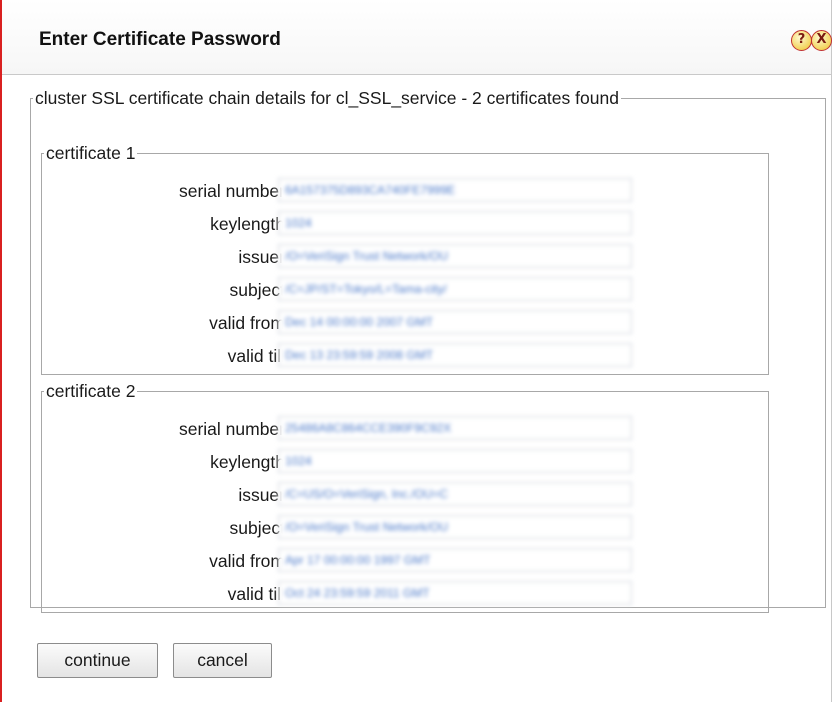 The width and height of the screenshot is (833, 702). Describe the element at coordinates (801, 40) in the screenshot. I see `help-icon: ?` at that location.